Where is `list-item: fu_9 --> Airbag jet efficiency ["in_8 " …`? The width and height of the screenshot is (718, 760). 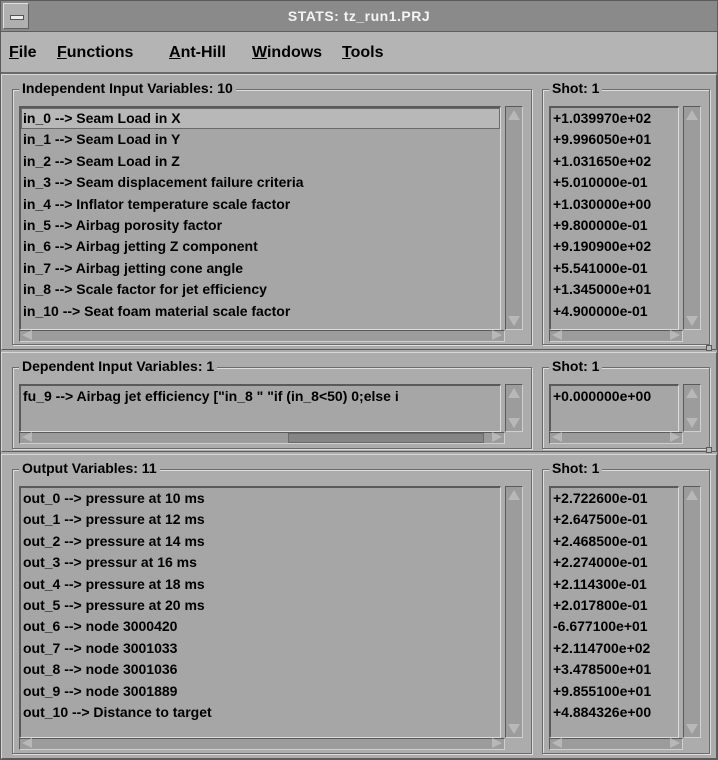 list-item: fu_9 --> Airbag jet efficiency ["in_8 " … is located at coordinates (260, 396).